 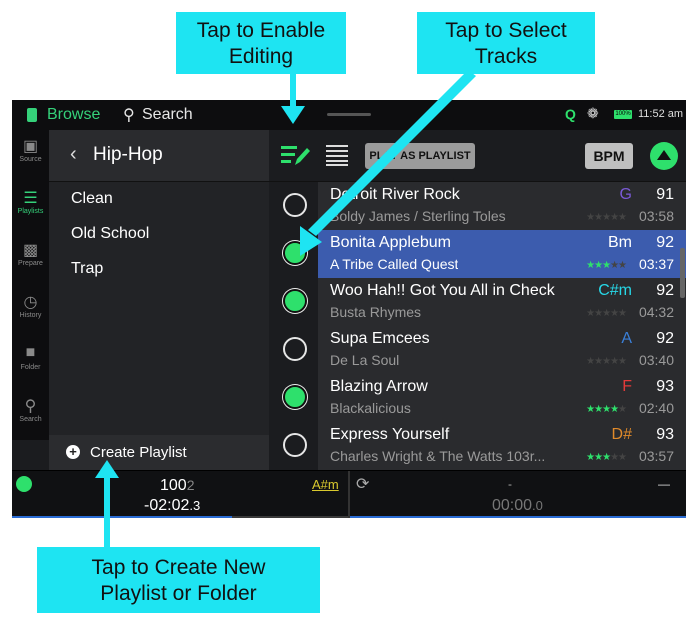 What do you see at coordinates (380, 338) in the screenshot?
I see `track-title: Supa Emcees` at bounding box center [380, 338].